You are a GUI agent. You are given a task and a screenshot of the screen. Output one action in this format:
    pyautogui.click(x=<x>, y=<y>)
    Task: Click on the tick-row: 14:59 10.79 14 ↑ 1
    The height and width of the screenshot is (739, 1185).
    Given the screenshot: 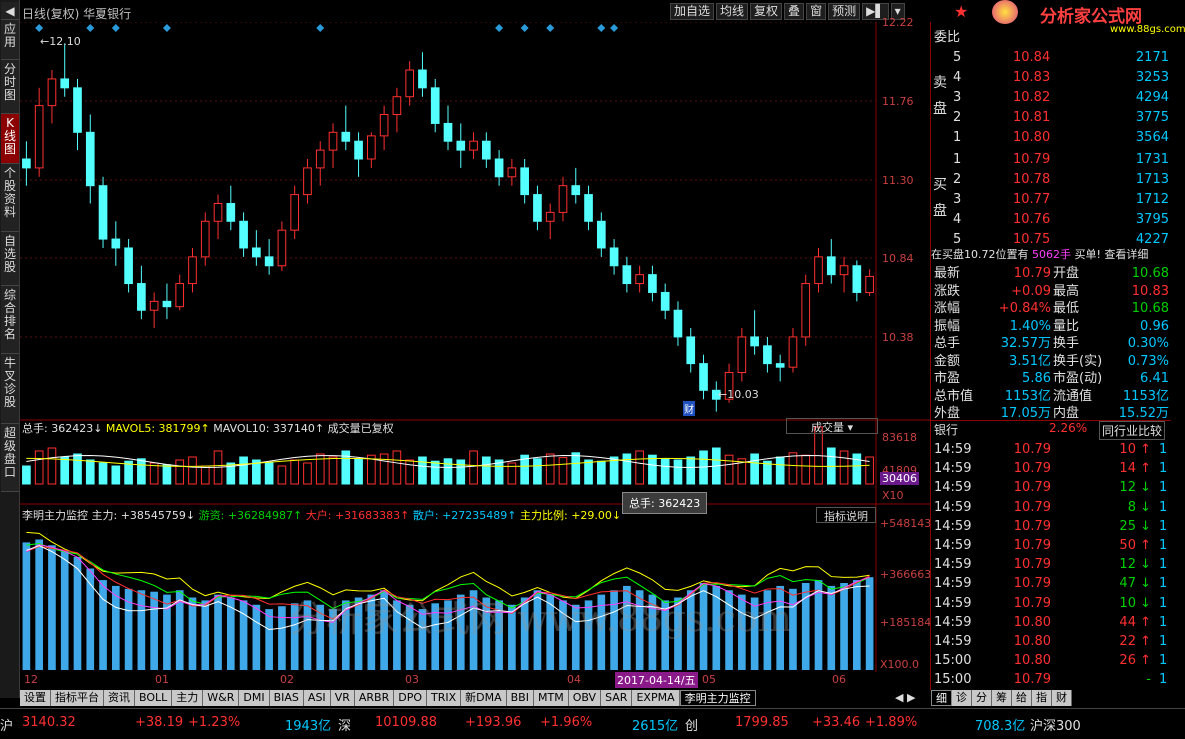 What is the action you would take?
    pyautogui.click(x=1051, y=468)
    